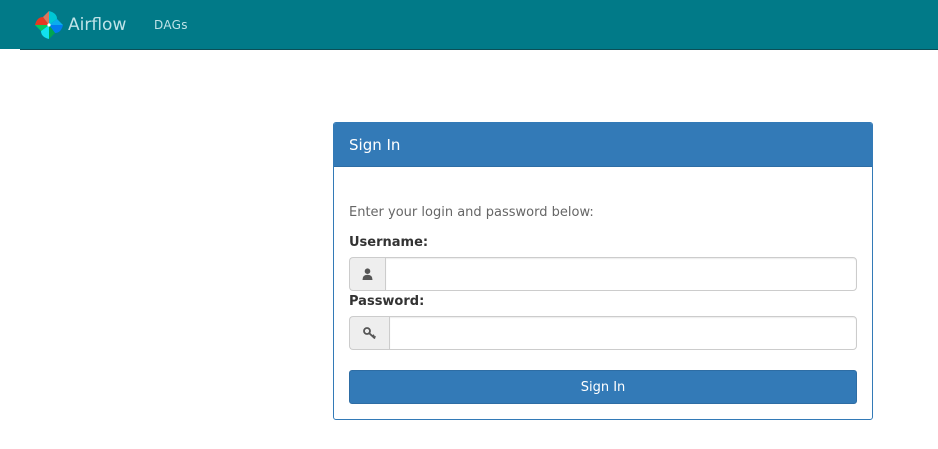 The height and width of the screenshot is (449, 938). Describe the element at coordinates (621, 274) in the screenshot. I see `username-input` at that location.